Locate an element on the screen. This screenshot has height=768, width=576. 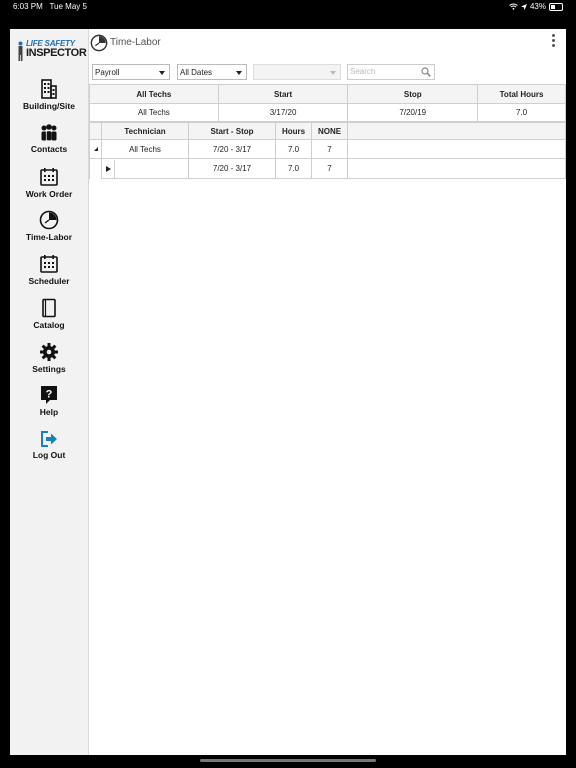
sidebar-item-contacts: Contacts is located at coordinates (49, 139).